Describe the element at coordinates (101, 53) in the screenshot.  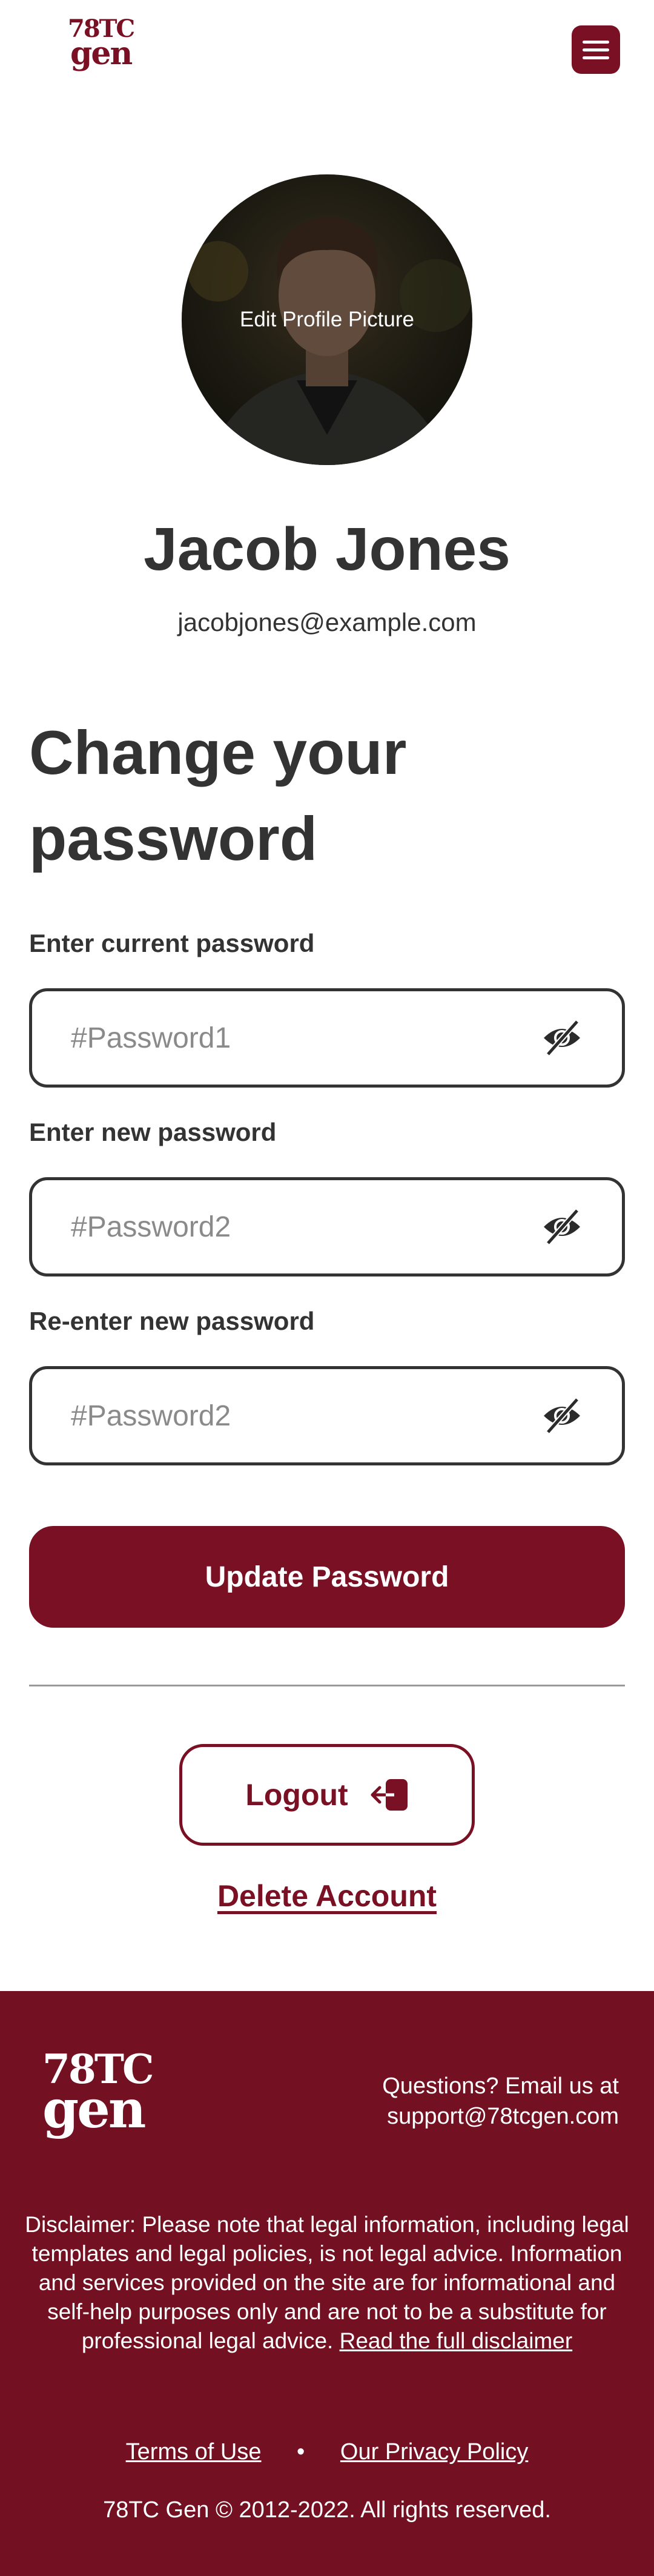
I see `logo-line2: gen` at that location.